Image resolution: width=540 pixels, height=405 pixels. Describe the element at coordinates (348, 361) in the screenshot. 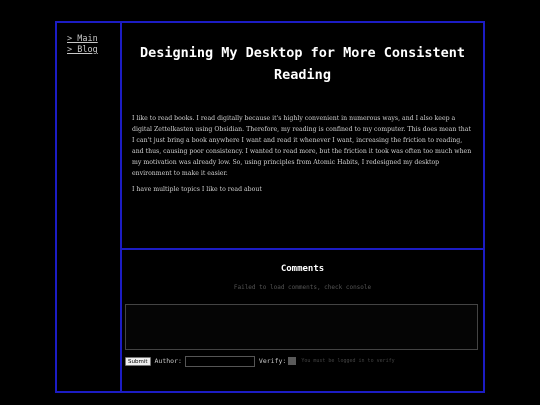

I see `verify-note: You must be logged in to verify` at that location.